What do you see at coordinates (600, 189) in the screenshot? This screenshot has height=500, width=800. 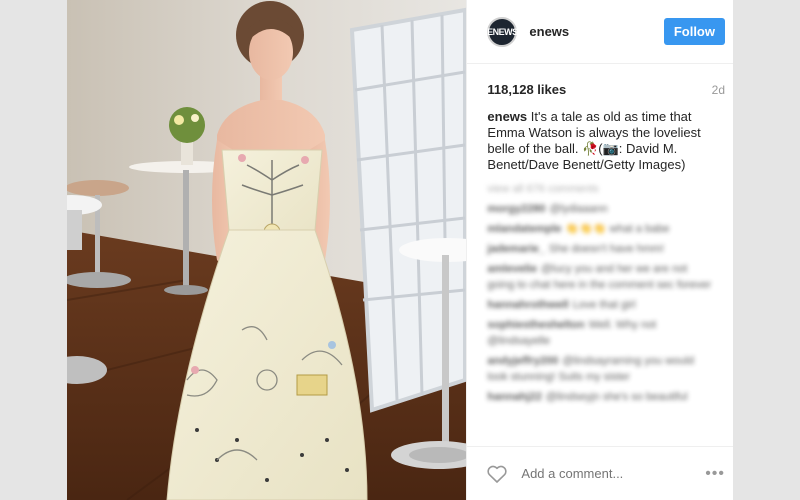 I see `view-all-comments-link: view all 676 comments` at bounding box center [600, 189].